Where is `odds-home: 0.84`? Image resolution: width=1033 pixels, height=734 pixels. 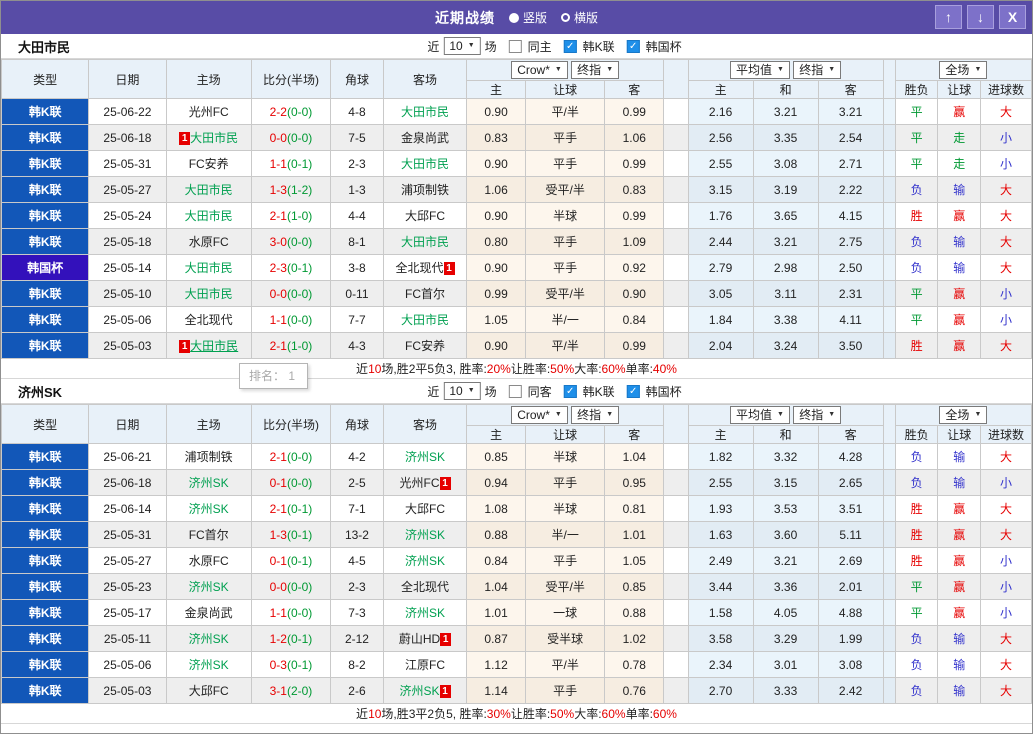
odds-home: 0.84 is located at coordinates (496, 560).